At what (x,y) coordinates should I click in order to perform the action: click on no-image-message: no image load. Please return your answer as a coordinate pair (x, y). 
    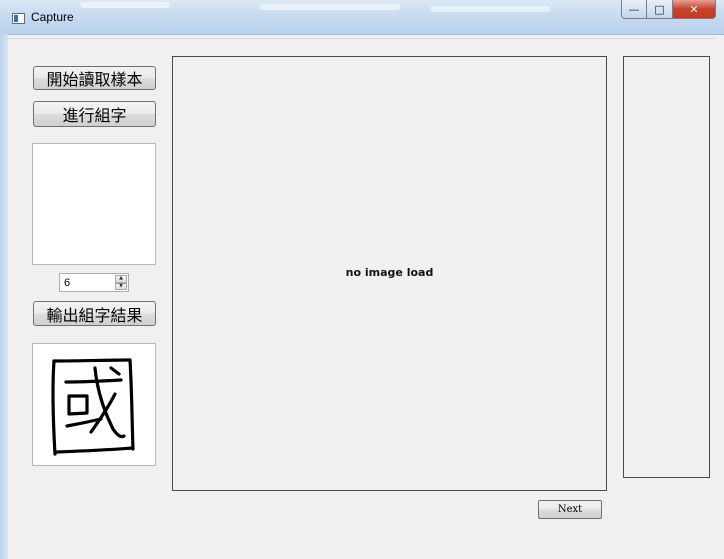
    Looking at the image, I should click on (389, 272).